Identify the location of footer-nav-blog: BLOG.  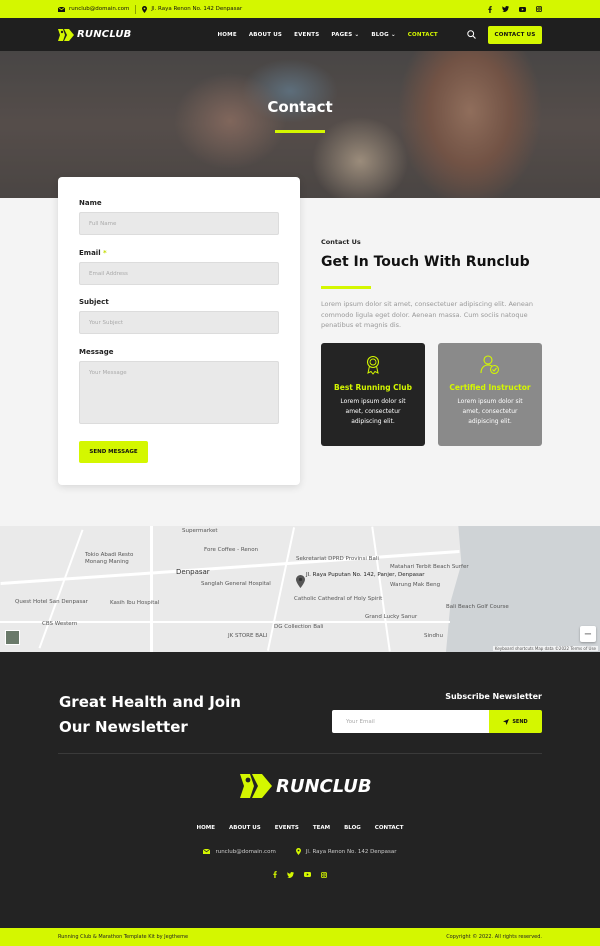
(352, 828).